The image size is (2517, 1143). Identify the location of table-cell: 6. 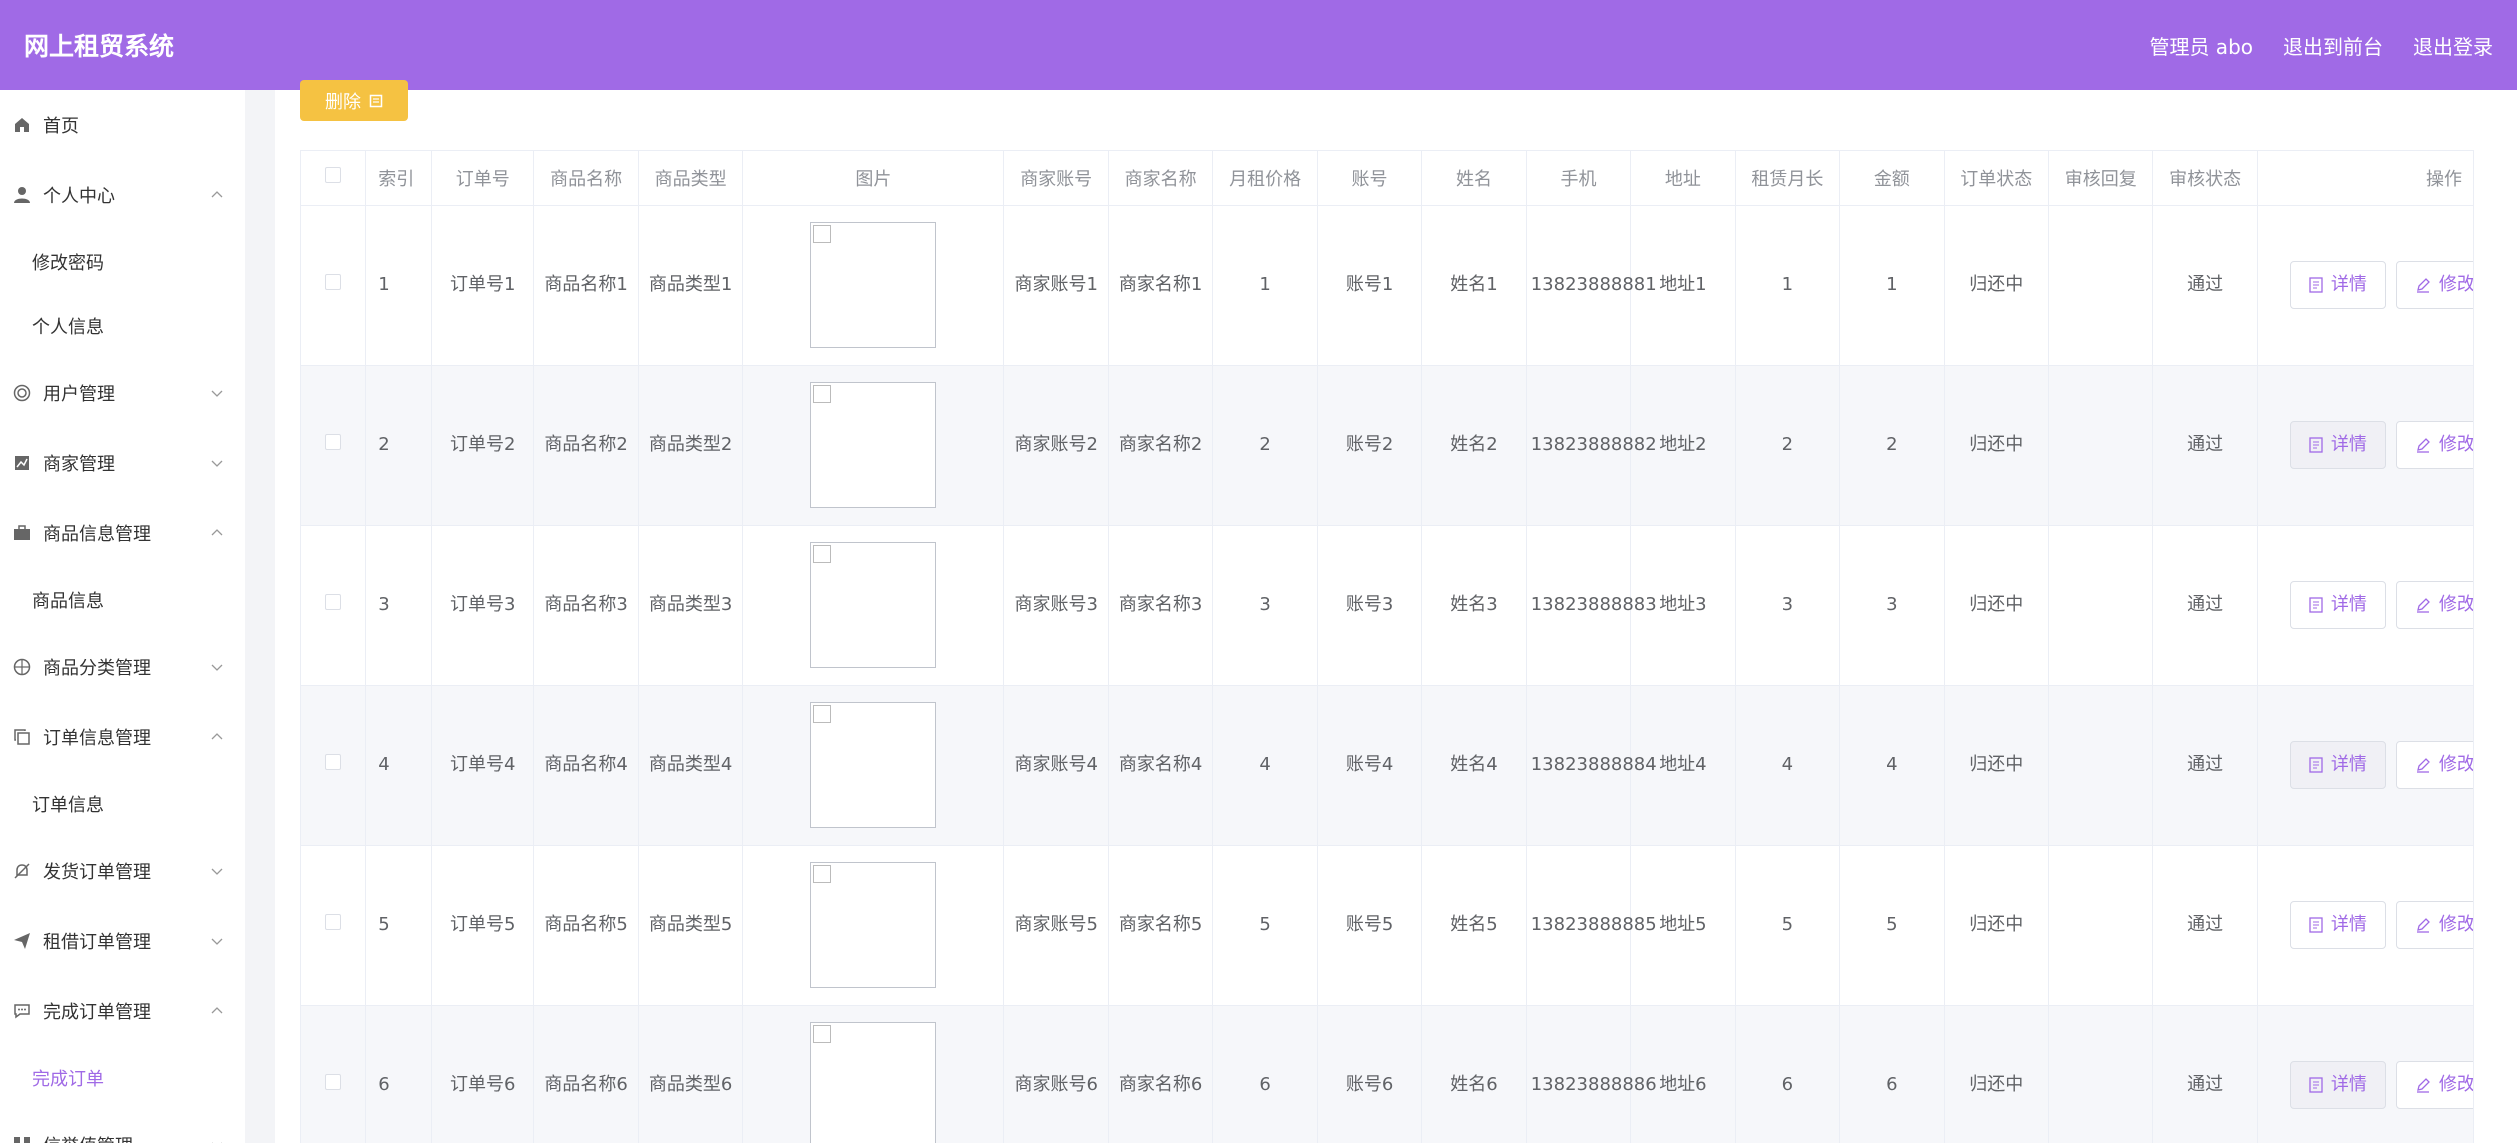
(1892, 1074).